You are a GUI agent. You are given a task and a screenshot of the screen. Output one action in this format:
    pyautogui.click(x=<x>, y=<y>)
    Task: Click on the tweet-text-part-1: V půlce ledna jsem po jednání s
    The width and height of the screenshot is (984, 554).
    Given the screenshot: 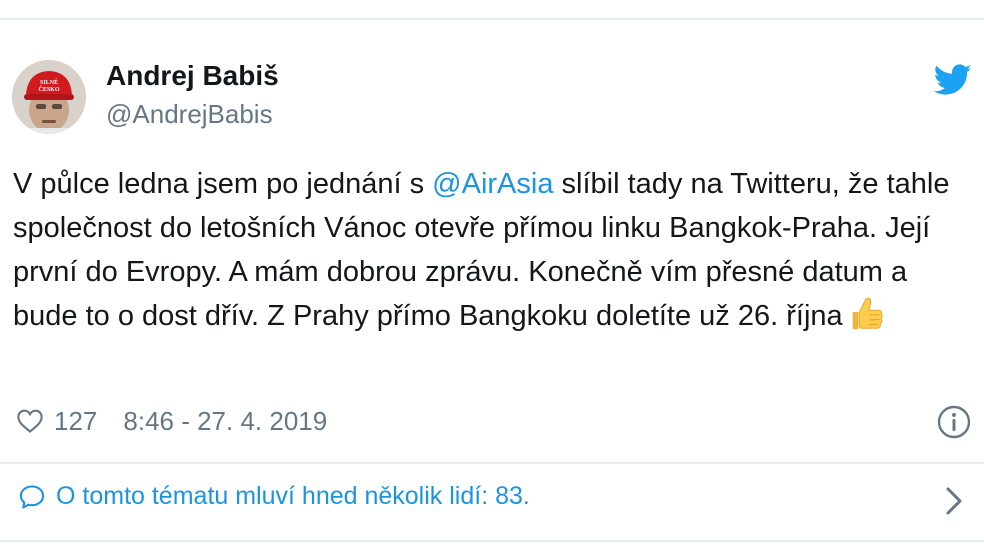 What is the action you would take?
    pyautogui.click(x=223, y=184)
    